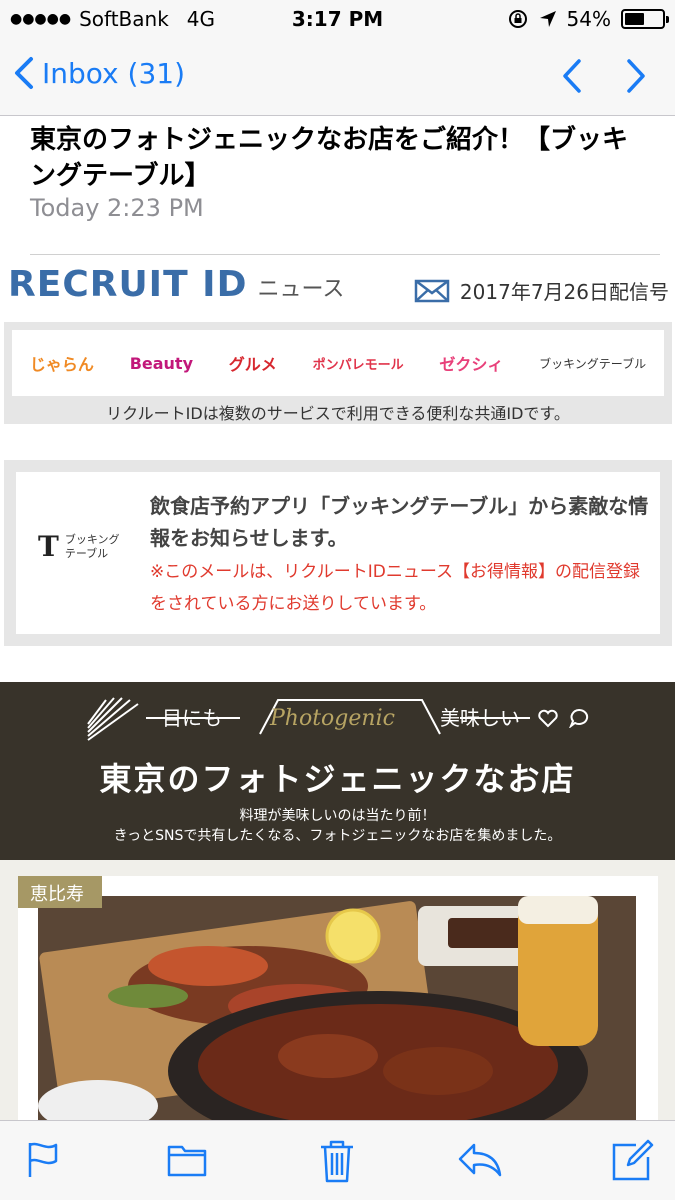 The width and height of the screenshot is (675, 1200). I want to click on issue-info: 2017年7月26日配信号, so click(541, 290).